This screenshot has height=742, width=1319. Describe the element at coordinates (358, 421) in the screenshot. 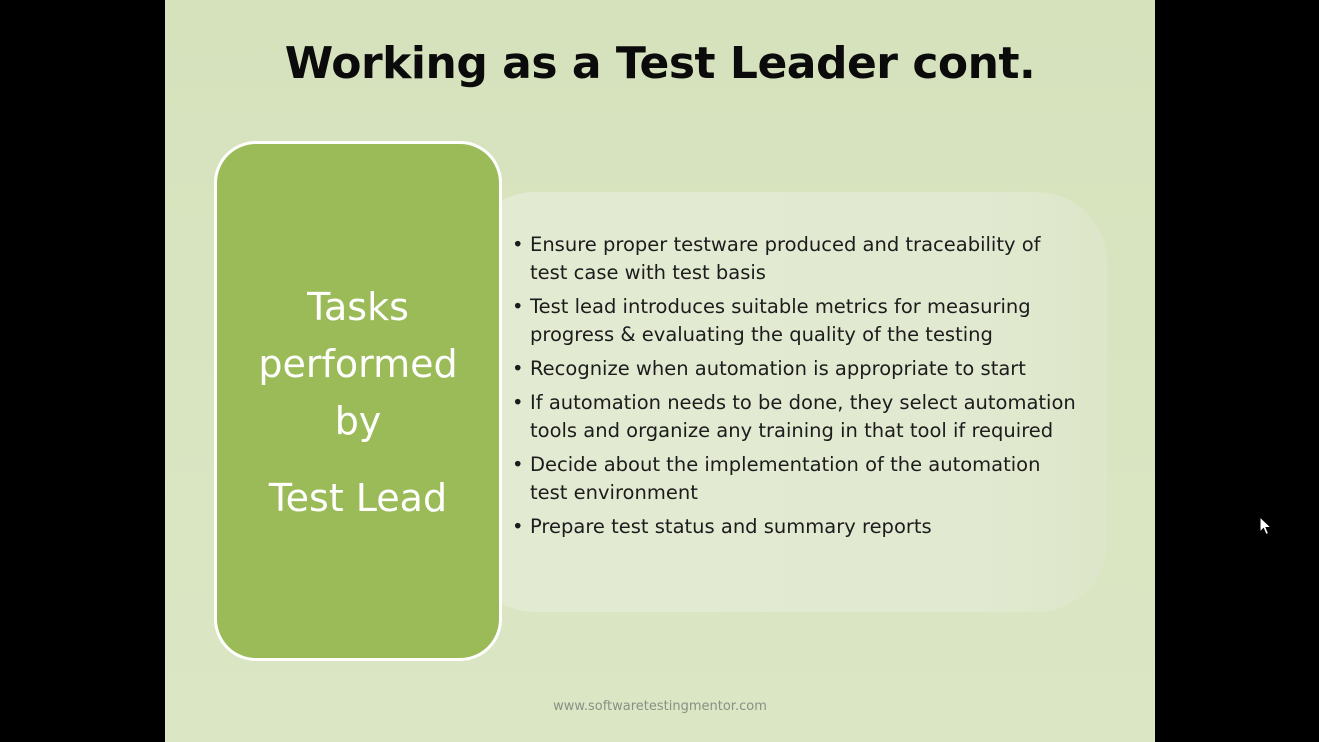

I see `task-box-line-3: by` at that location.